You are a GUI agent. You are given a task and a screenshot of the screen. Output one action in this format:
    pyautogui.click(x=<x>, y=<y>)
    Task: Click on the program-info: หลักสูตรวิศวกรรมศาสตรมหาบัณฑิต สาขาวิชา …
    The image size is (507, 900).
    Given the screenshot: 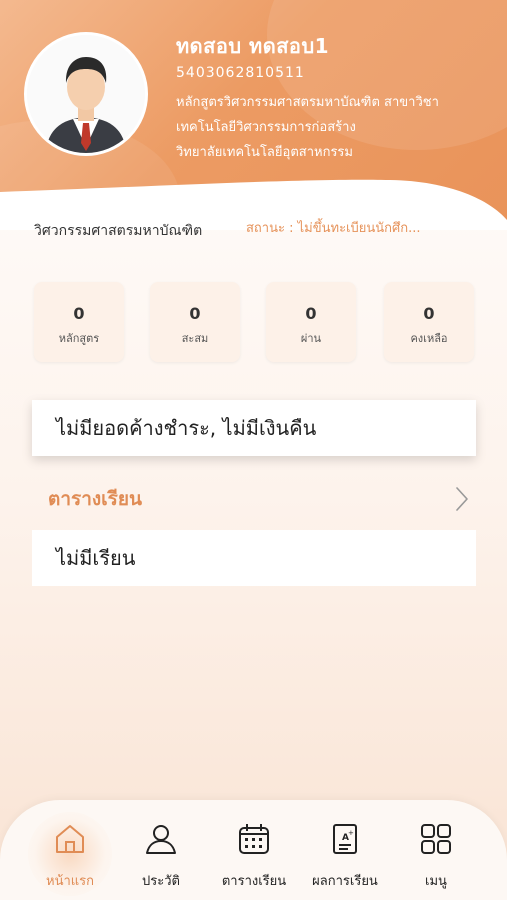 What is the action you would take?
    pyautogui.click(x=331, y=127)
    